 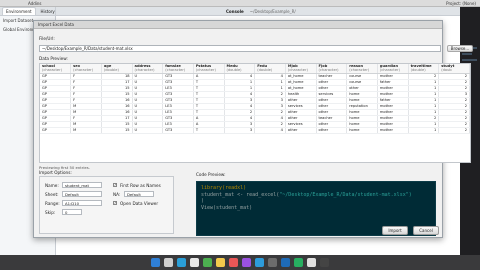 I want to click on range-input: A1:D10, so click(x=82, y=203).